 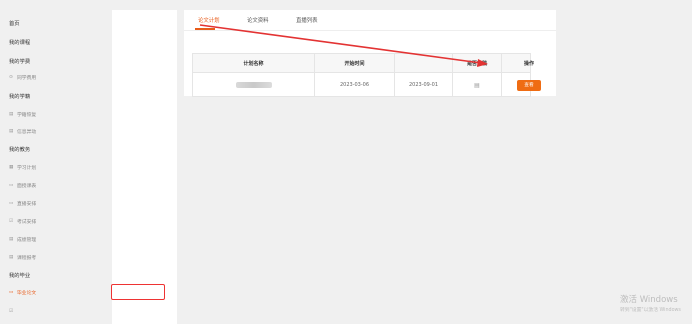 What do you see at coordinates (254, 63) in the screenshot?
I see `column-header-plan-name: 计划名称` at bounding box center [254, 63].